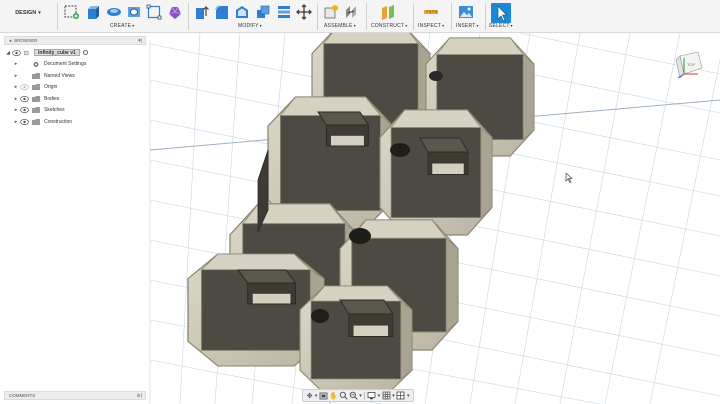  I want to click on shell-icon, so click(242, 12).